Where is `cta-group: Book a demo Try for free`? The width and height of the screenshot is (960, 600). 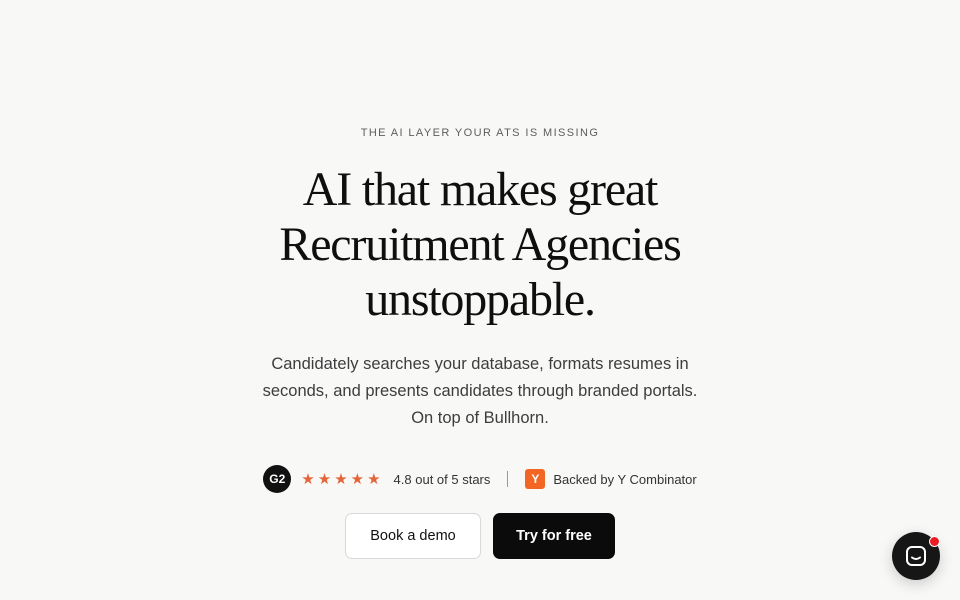 cta-group: Book a demo Try for free is located at coordinates (480, 536).